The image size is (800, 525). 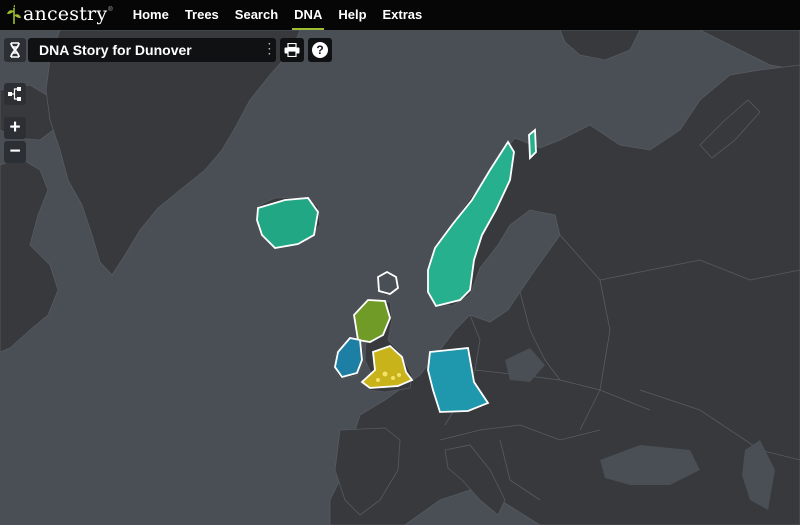 I want to click on family-tree-icon, so click(x=14, y=94).